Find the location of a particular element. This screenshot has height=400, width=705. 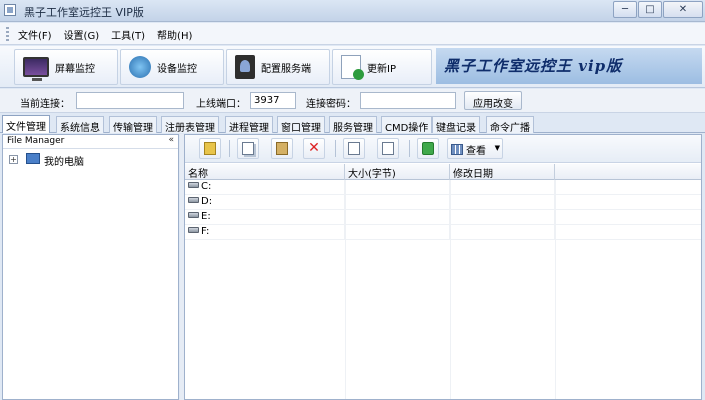

download-icon is located at coordinates (388, 148).